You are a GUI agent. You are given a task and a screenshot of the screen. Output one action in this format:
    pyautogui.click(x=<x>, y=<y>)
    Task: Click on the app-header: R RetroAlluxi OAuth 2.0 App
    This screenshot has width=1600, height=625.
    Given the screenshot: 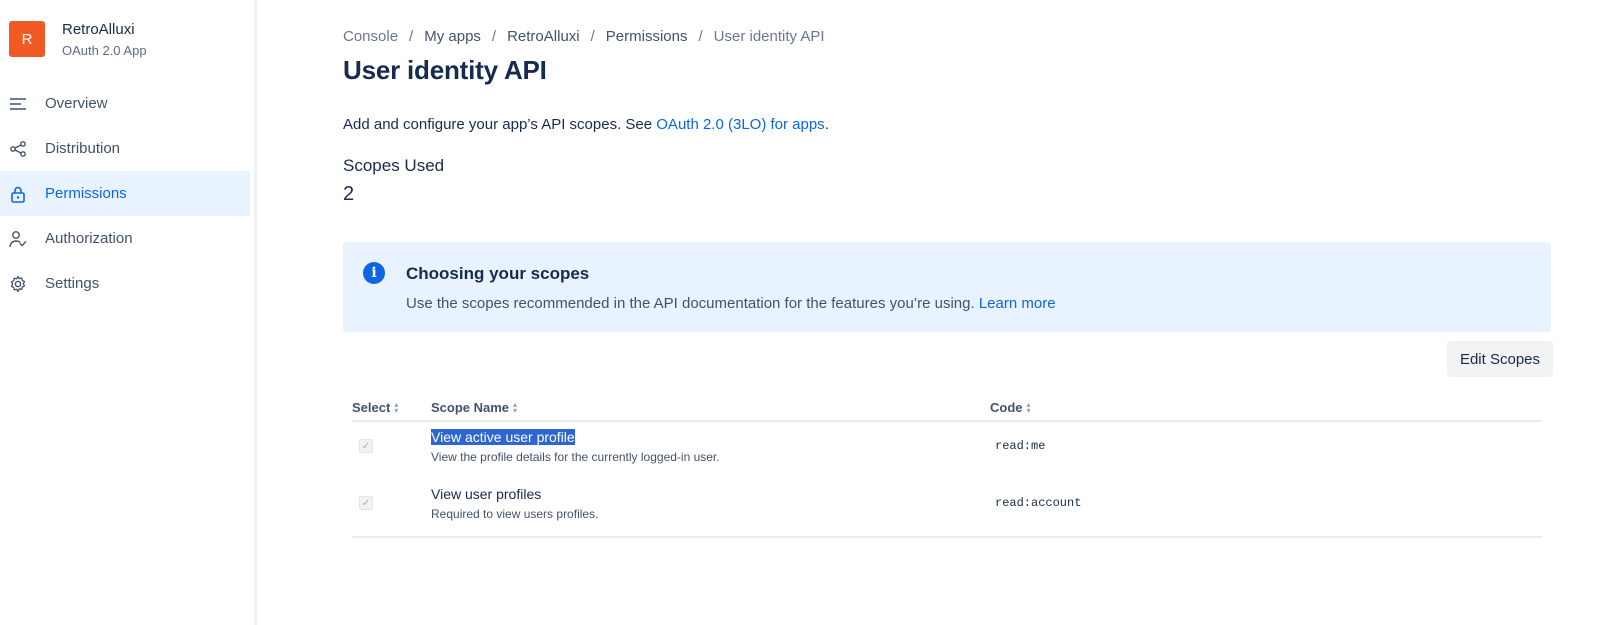 What is the action you would take?
    pyautogui.click(x=78, y=40)
    